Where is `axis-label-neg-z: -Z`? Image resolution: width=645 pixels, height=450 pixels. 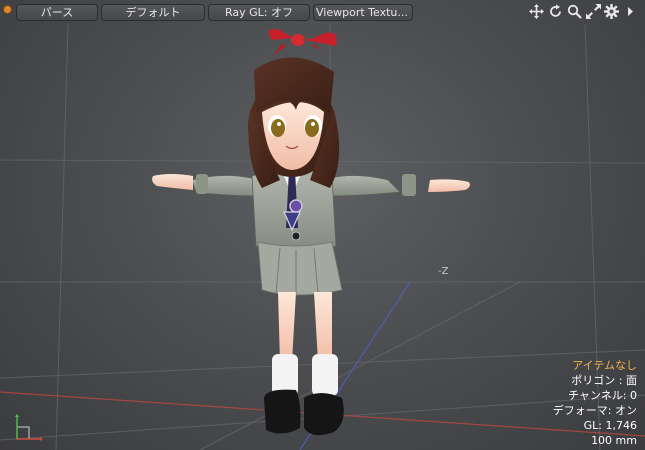 axis-label-neg-z: -Z is located at coordinates (443, 271).